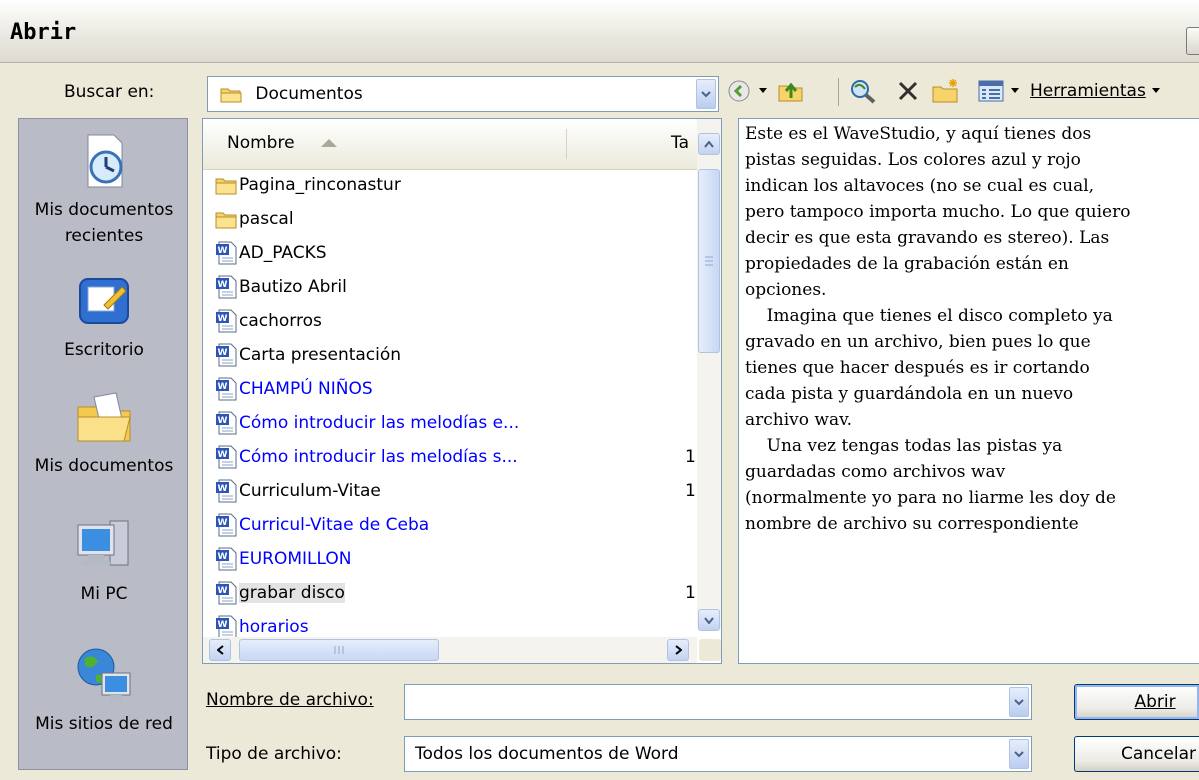  I want to click on horizontal-scrollbar, so click(450, 650).